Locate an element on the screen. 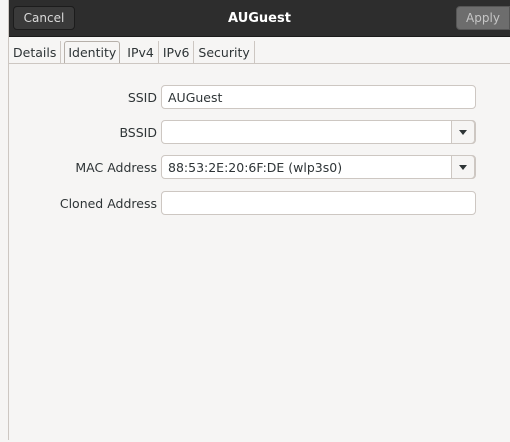  cloned-address-input is located at coordinates (318, 203).